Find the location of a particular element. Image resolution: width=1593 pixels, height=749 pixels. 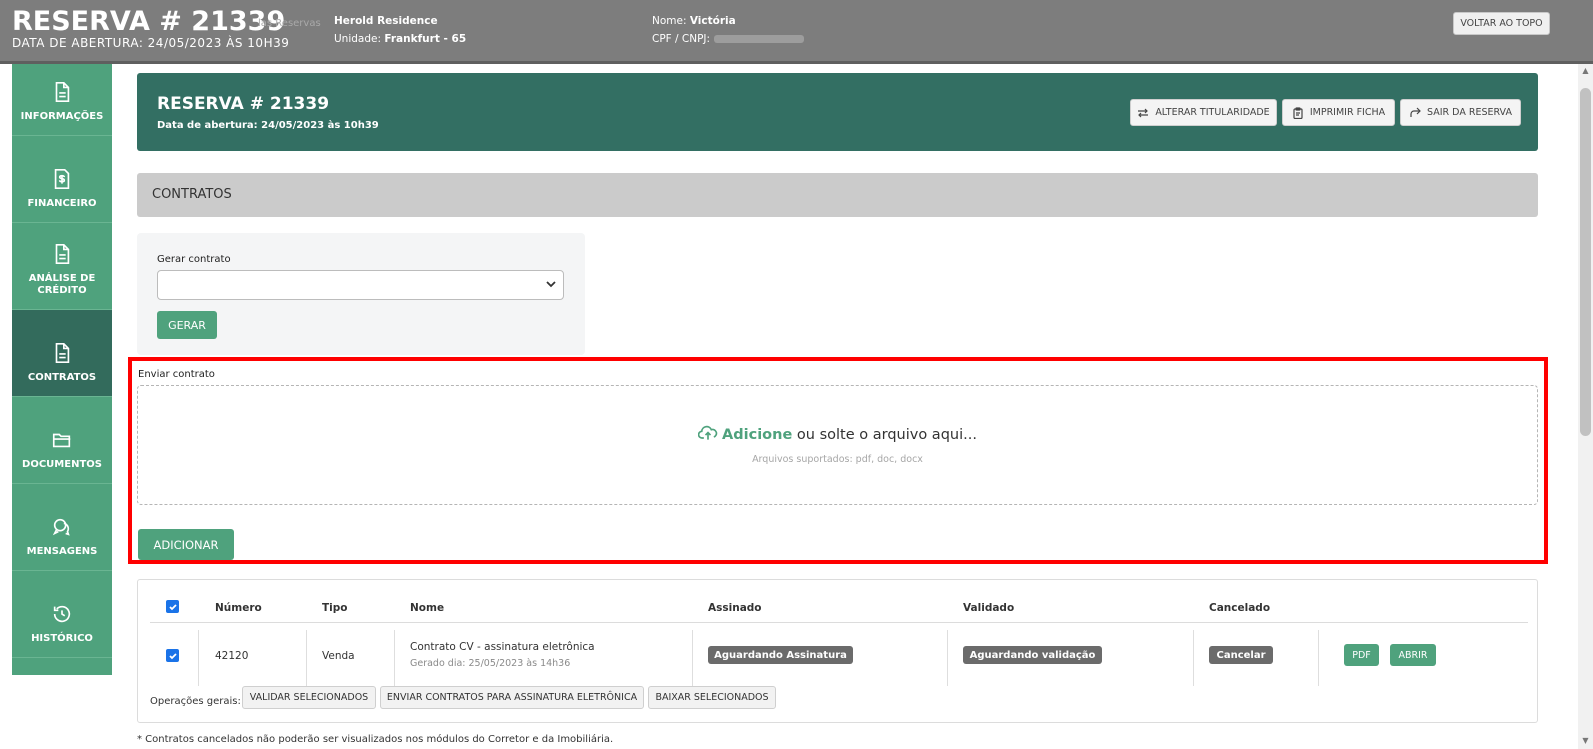

column-header-nome: Nome is located at coordinates (427, 608).